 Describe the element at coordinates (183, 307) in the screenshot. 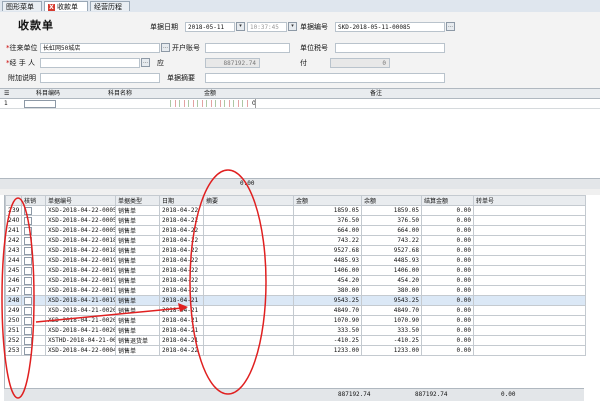

I see `annotation-arrow-head` at that location.